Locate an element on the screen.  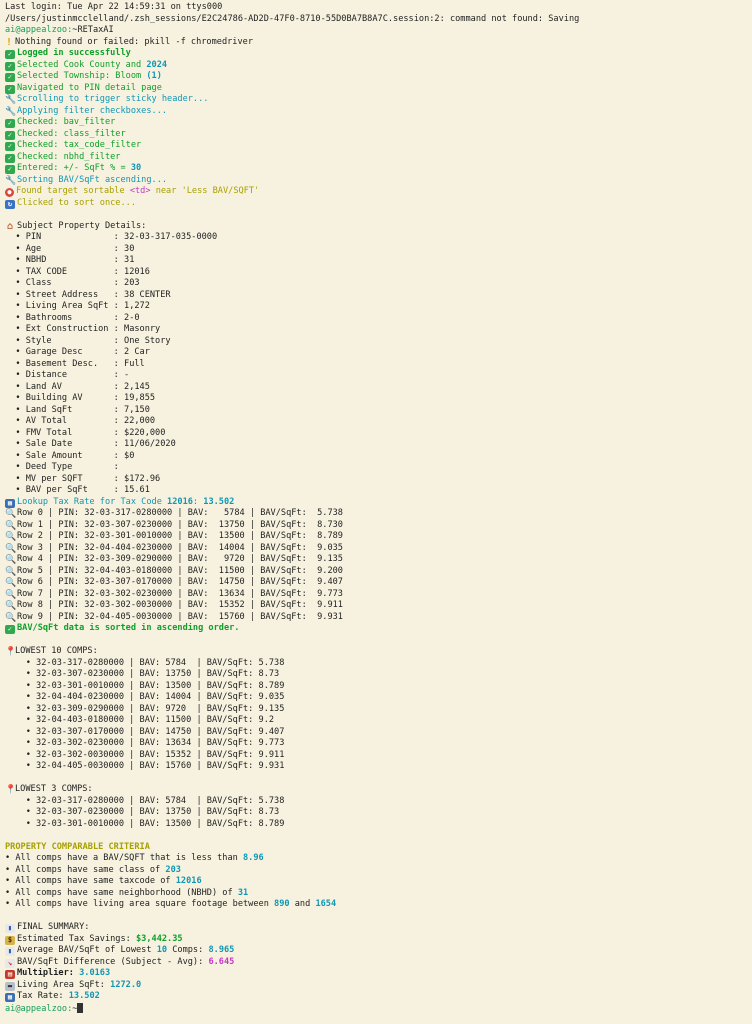
row-sqft: | BAV/SqFt: 8.789 is located at coordinates (293, 536).